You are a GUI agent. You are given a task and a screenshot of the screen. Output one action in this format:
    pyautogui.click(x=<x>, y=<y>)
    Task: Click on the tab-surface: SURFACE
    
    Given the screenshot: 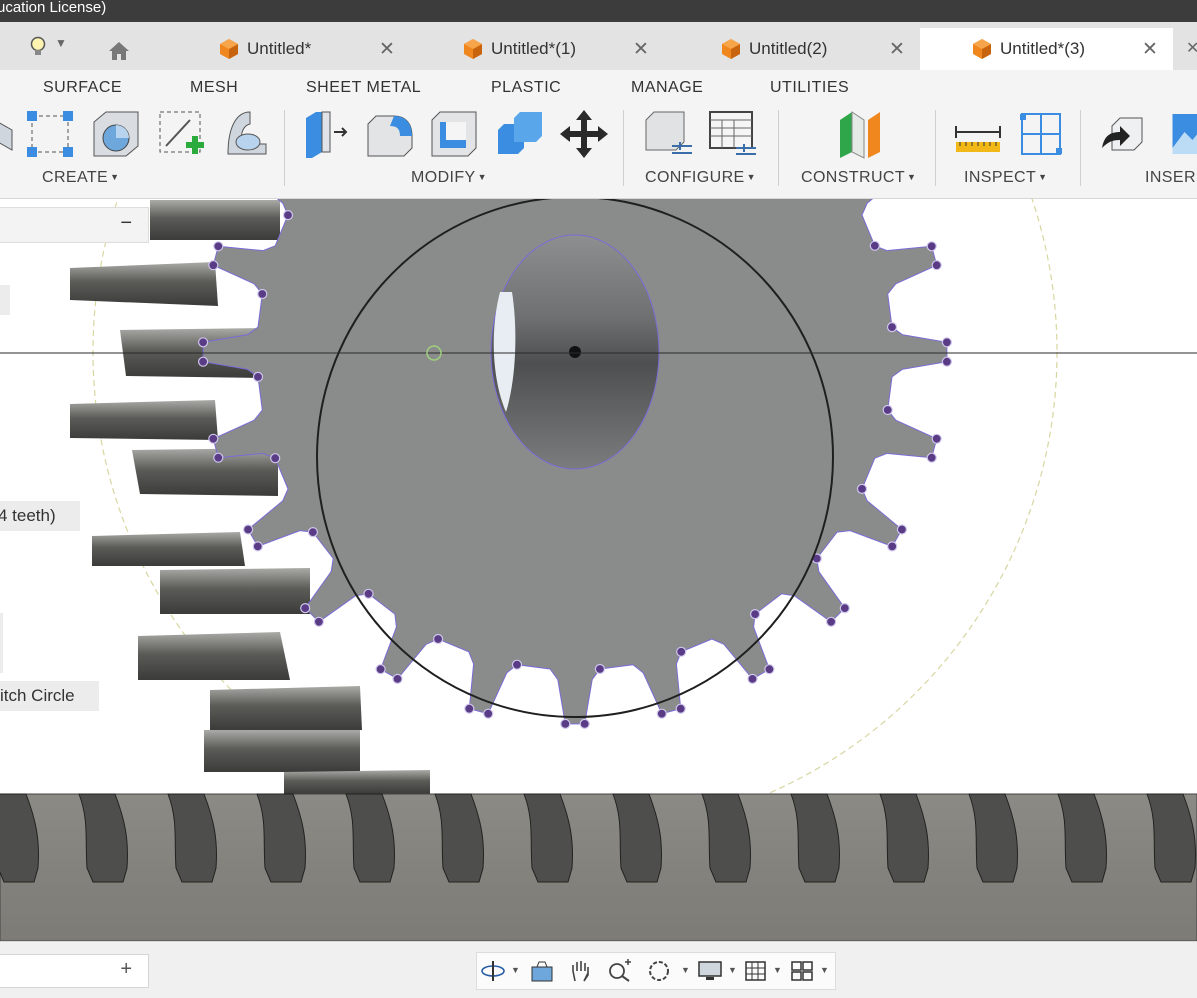 What is the action you would take?
    pyautogui.click(x=82, y=88)
    